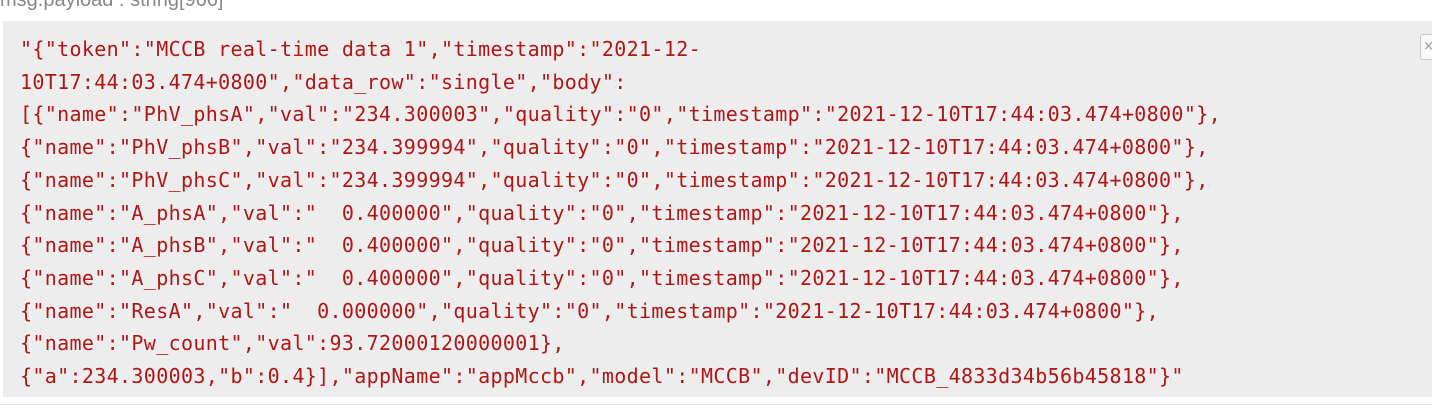 This screenshot has width=1432, height=413. What do you see at coordinates (1426, 47) in the screenshot?
I see `close-icon: ×` at bounding box center [1426, 47].